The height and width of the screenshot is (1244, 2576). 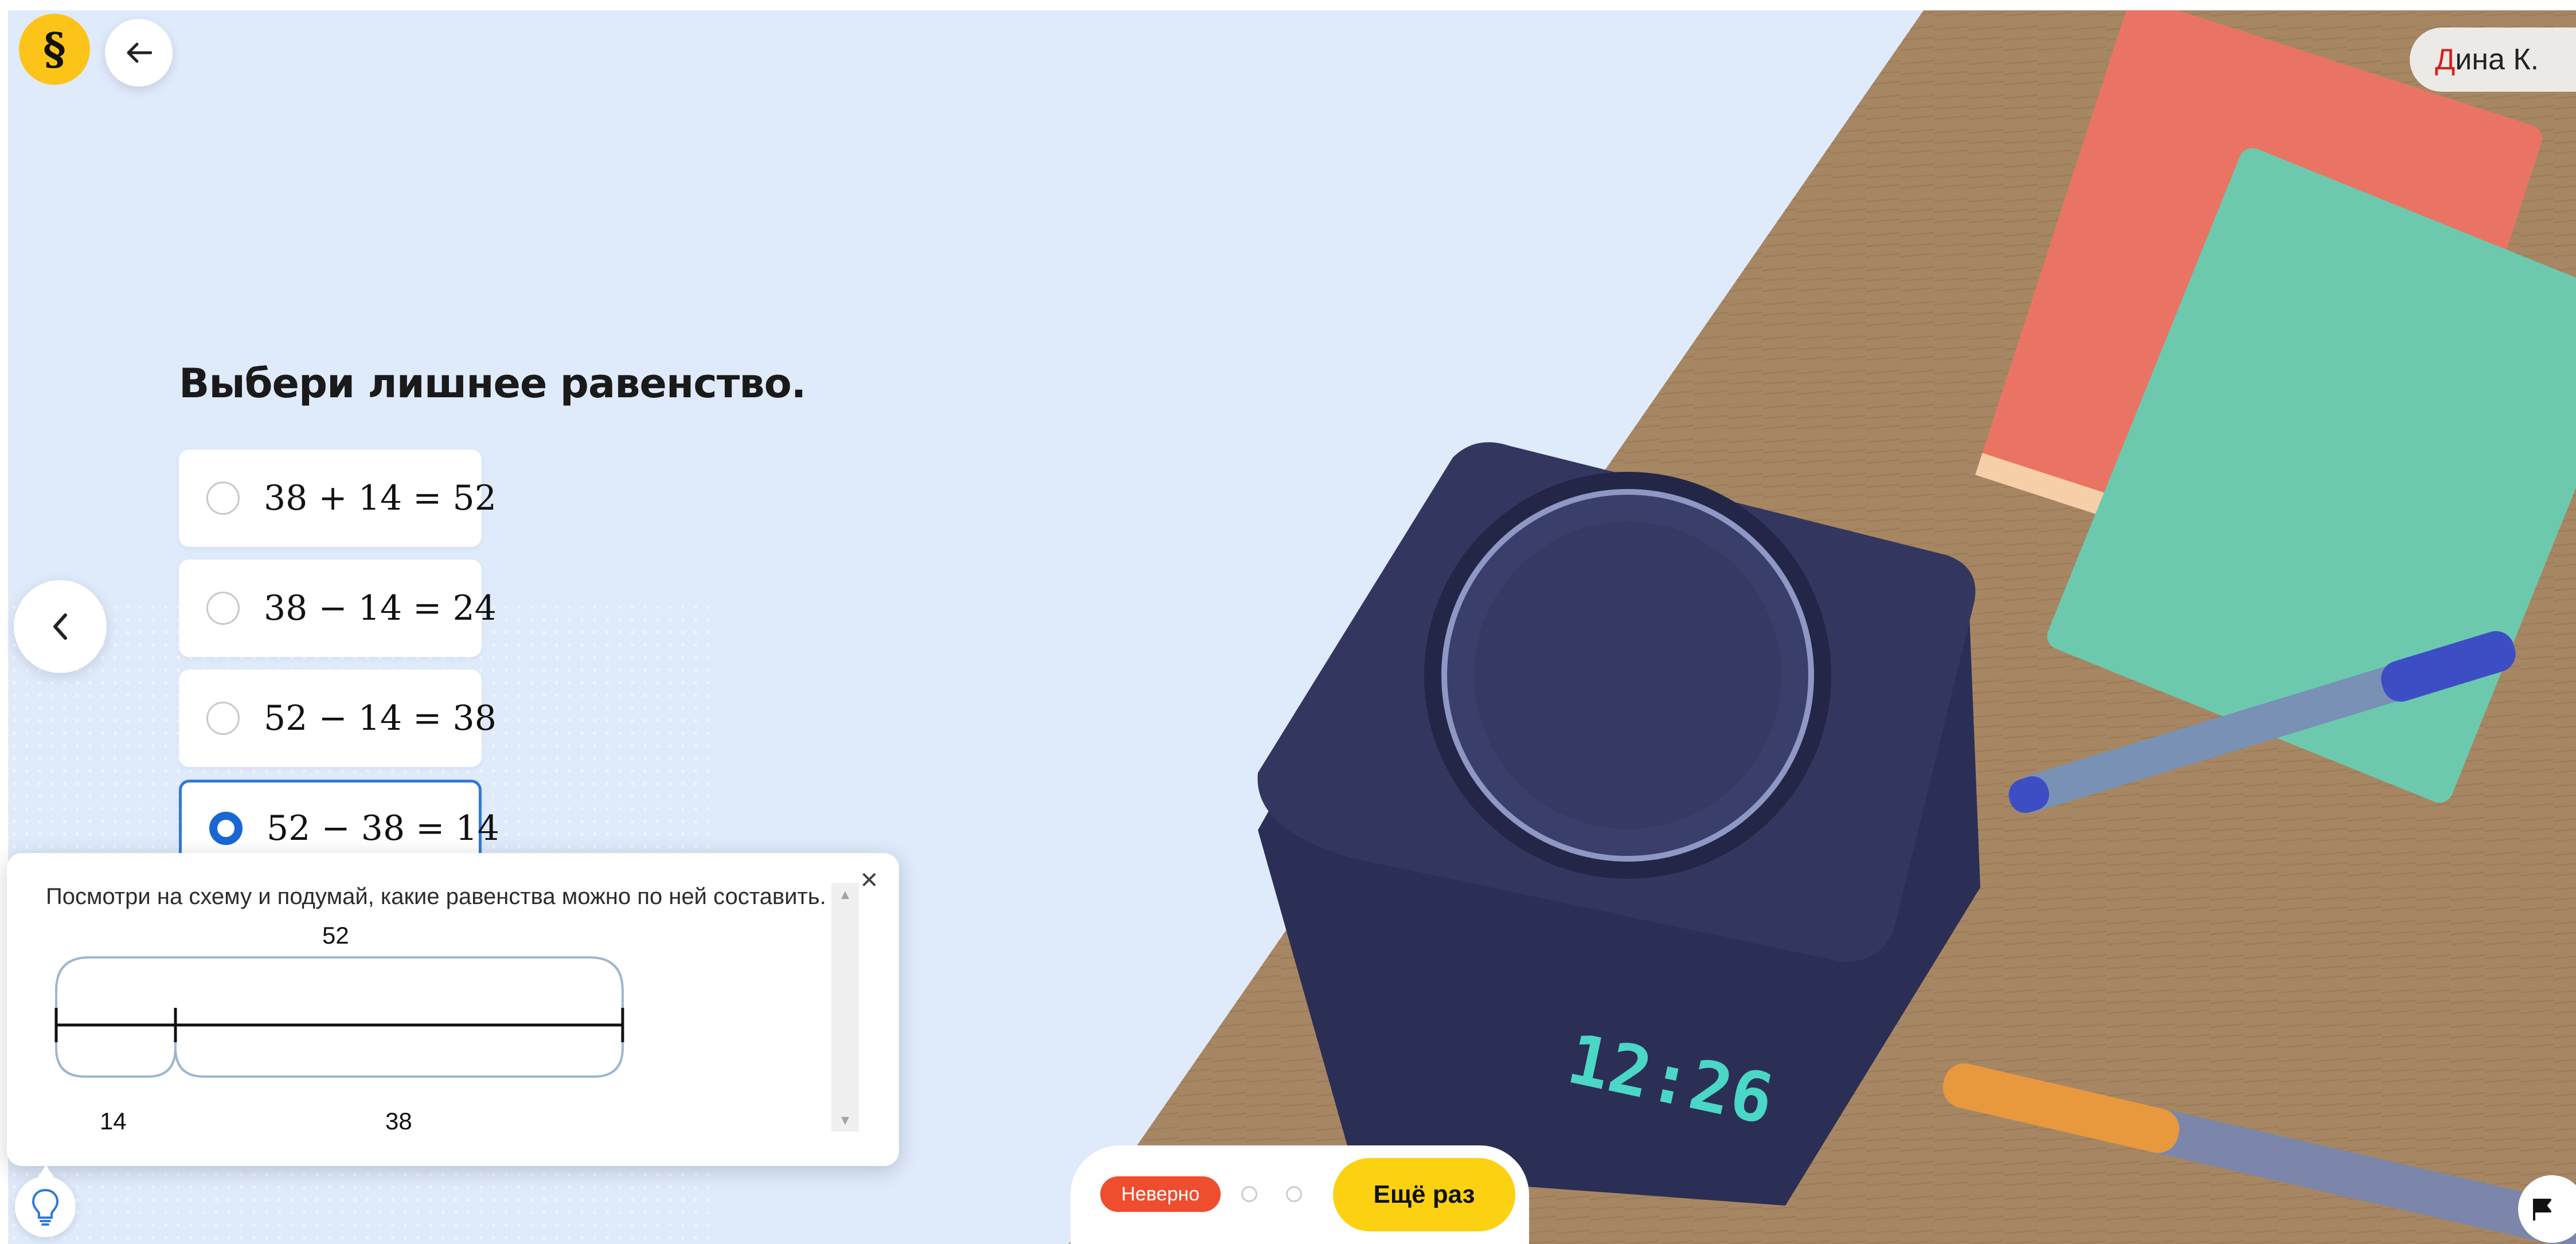 I want to click on user-profile-button: Дина К., so click(x=2493, y=60).